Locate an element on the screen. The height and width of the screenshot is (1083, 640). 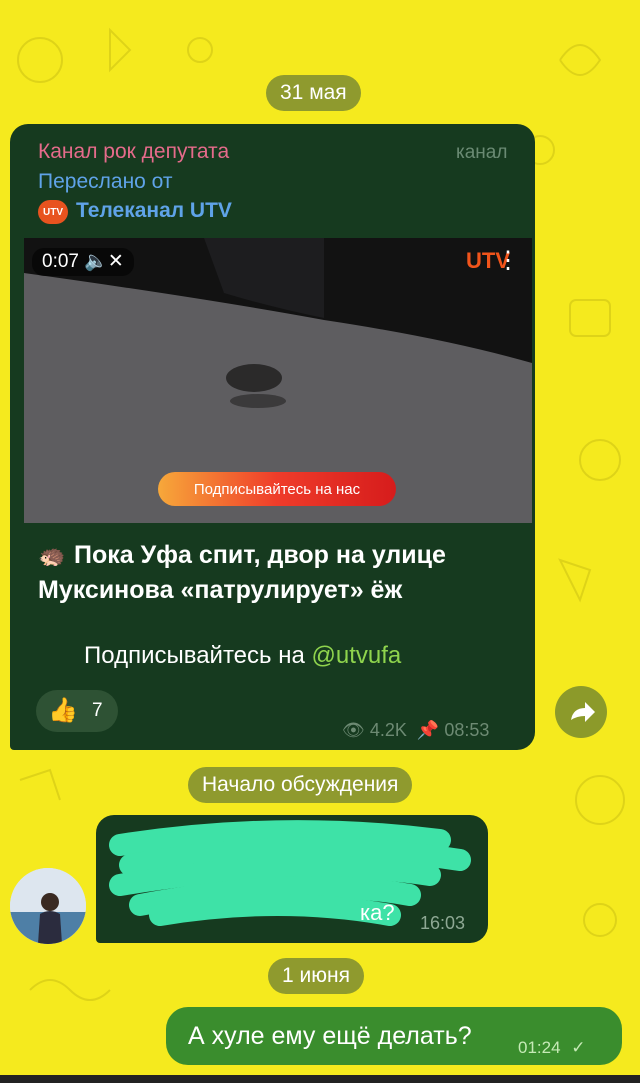
channel-tag: канал is located at coordinates (482, 152).